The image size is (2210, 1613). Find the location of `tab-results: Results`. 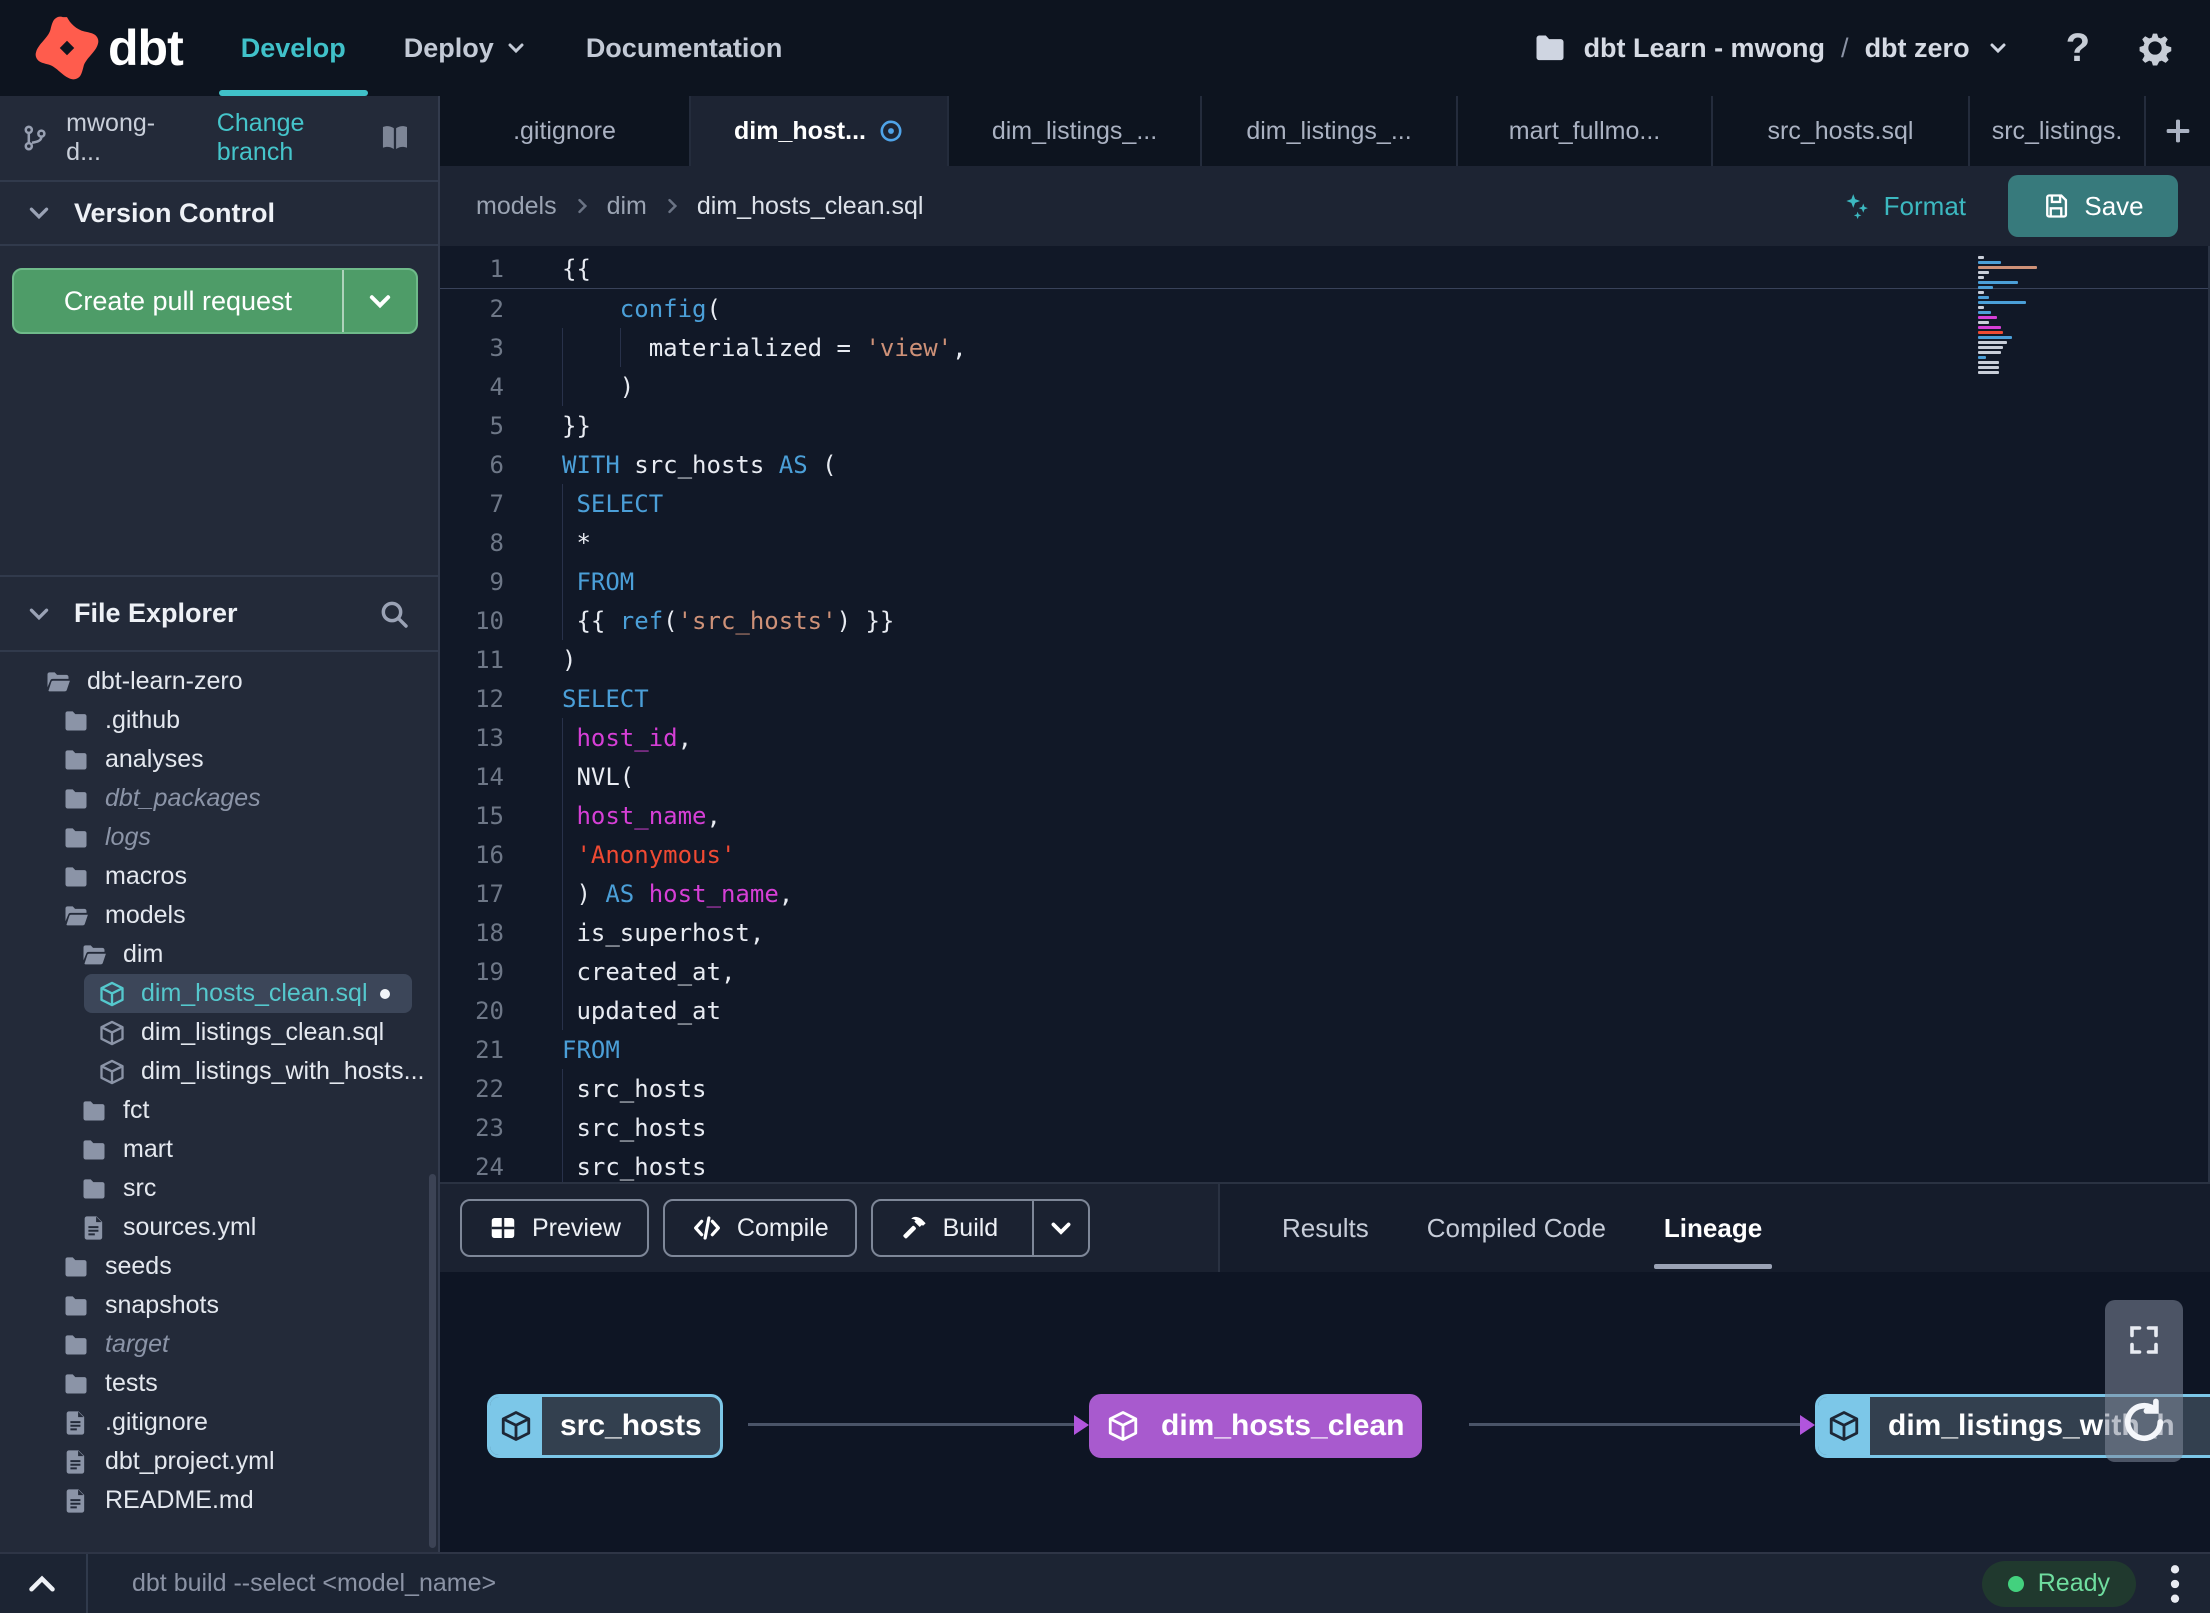

tab-results: Results is located at coordinates (1325, 1228).